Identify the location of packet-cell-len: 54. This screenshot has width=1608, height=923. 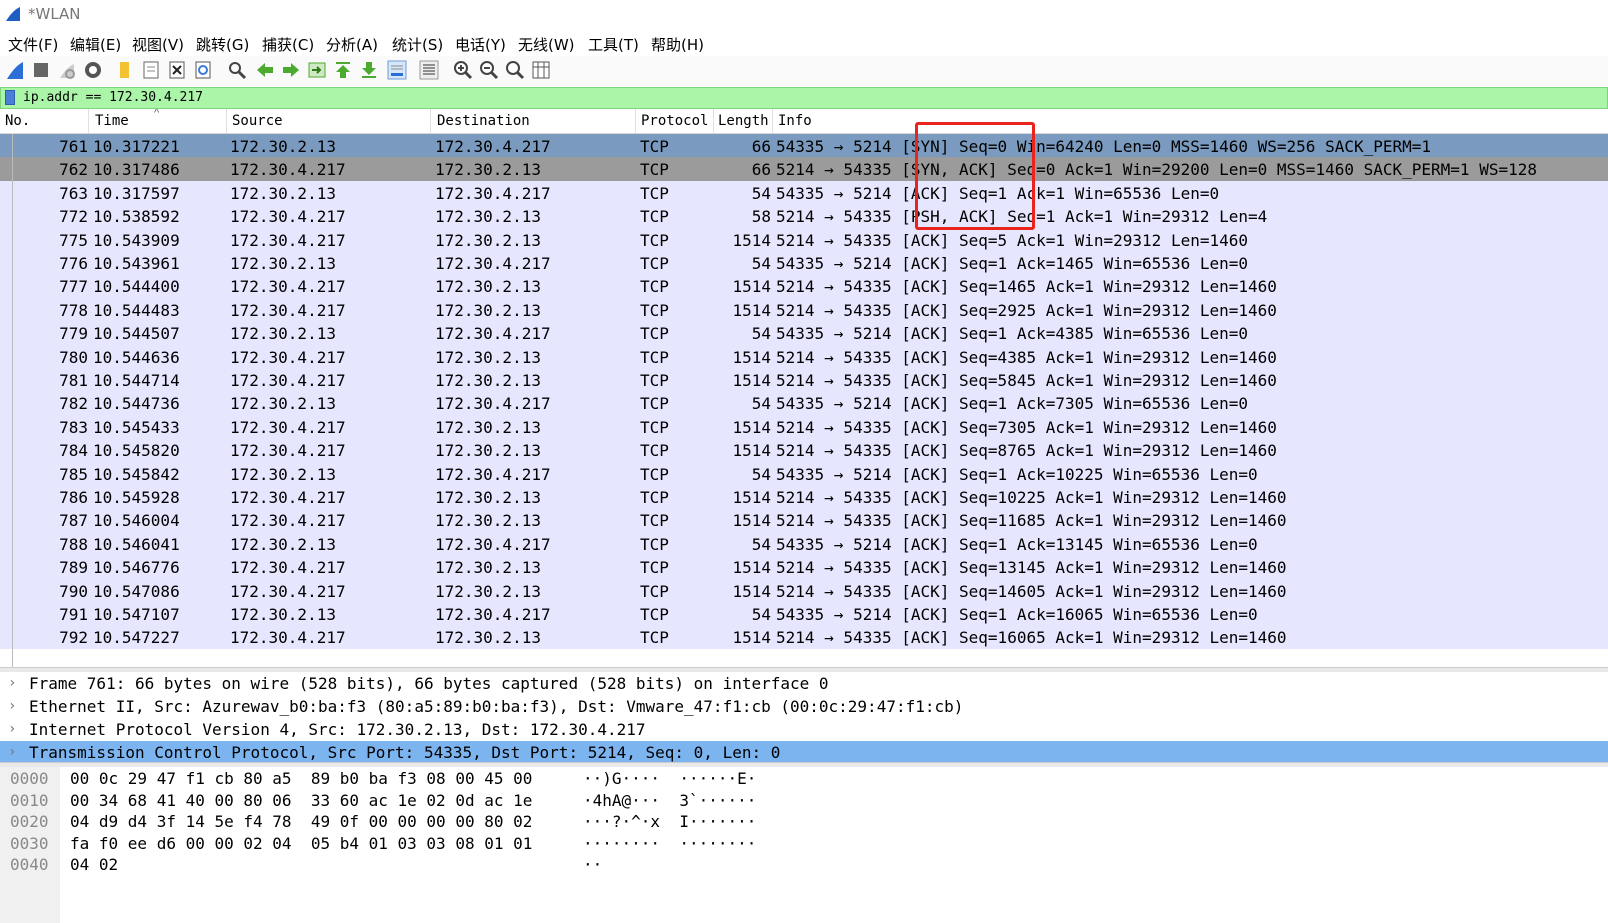
(761, 334).